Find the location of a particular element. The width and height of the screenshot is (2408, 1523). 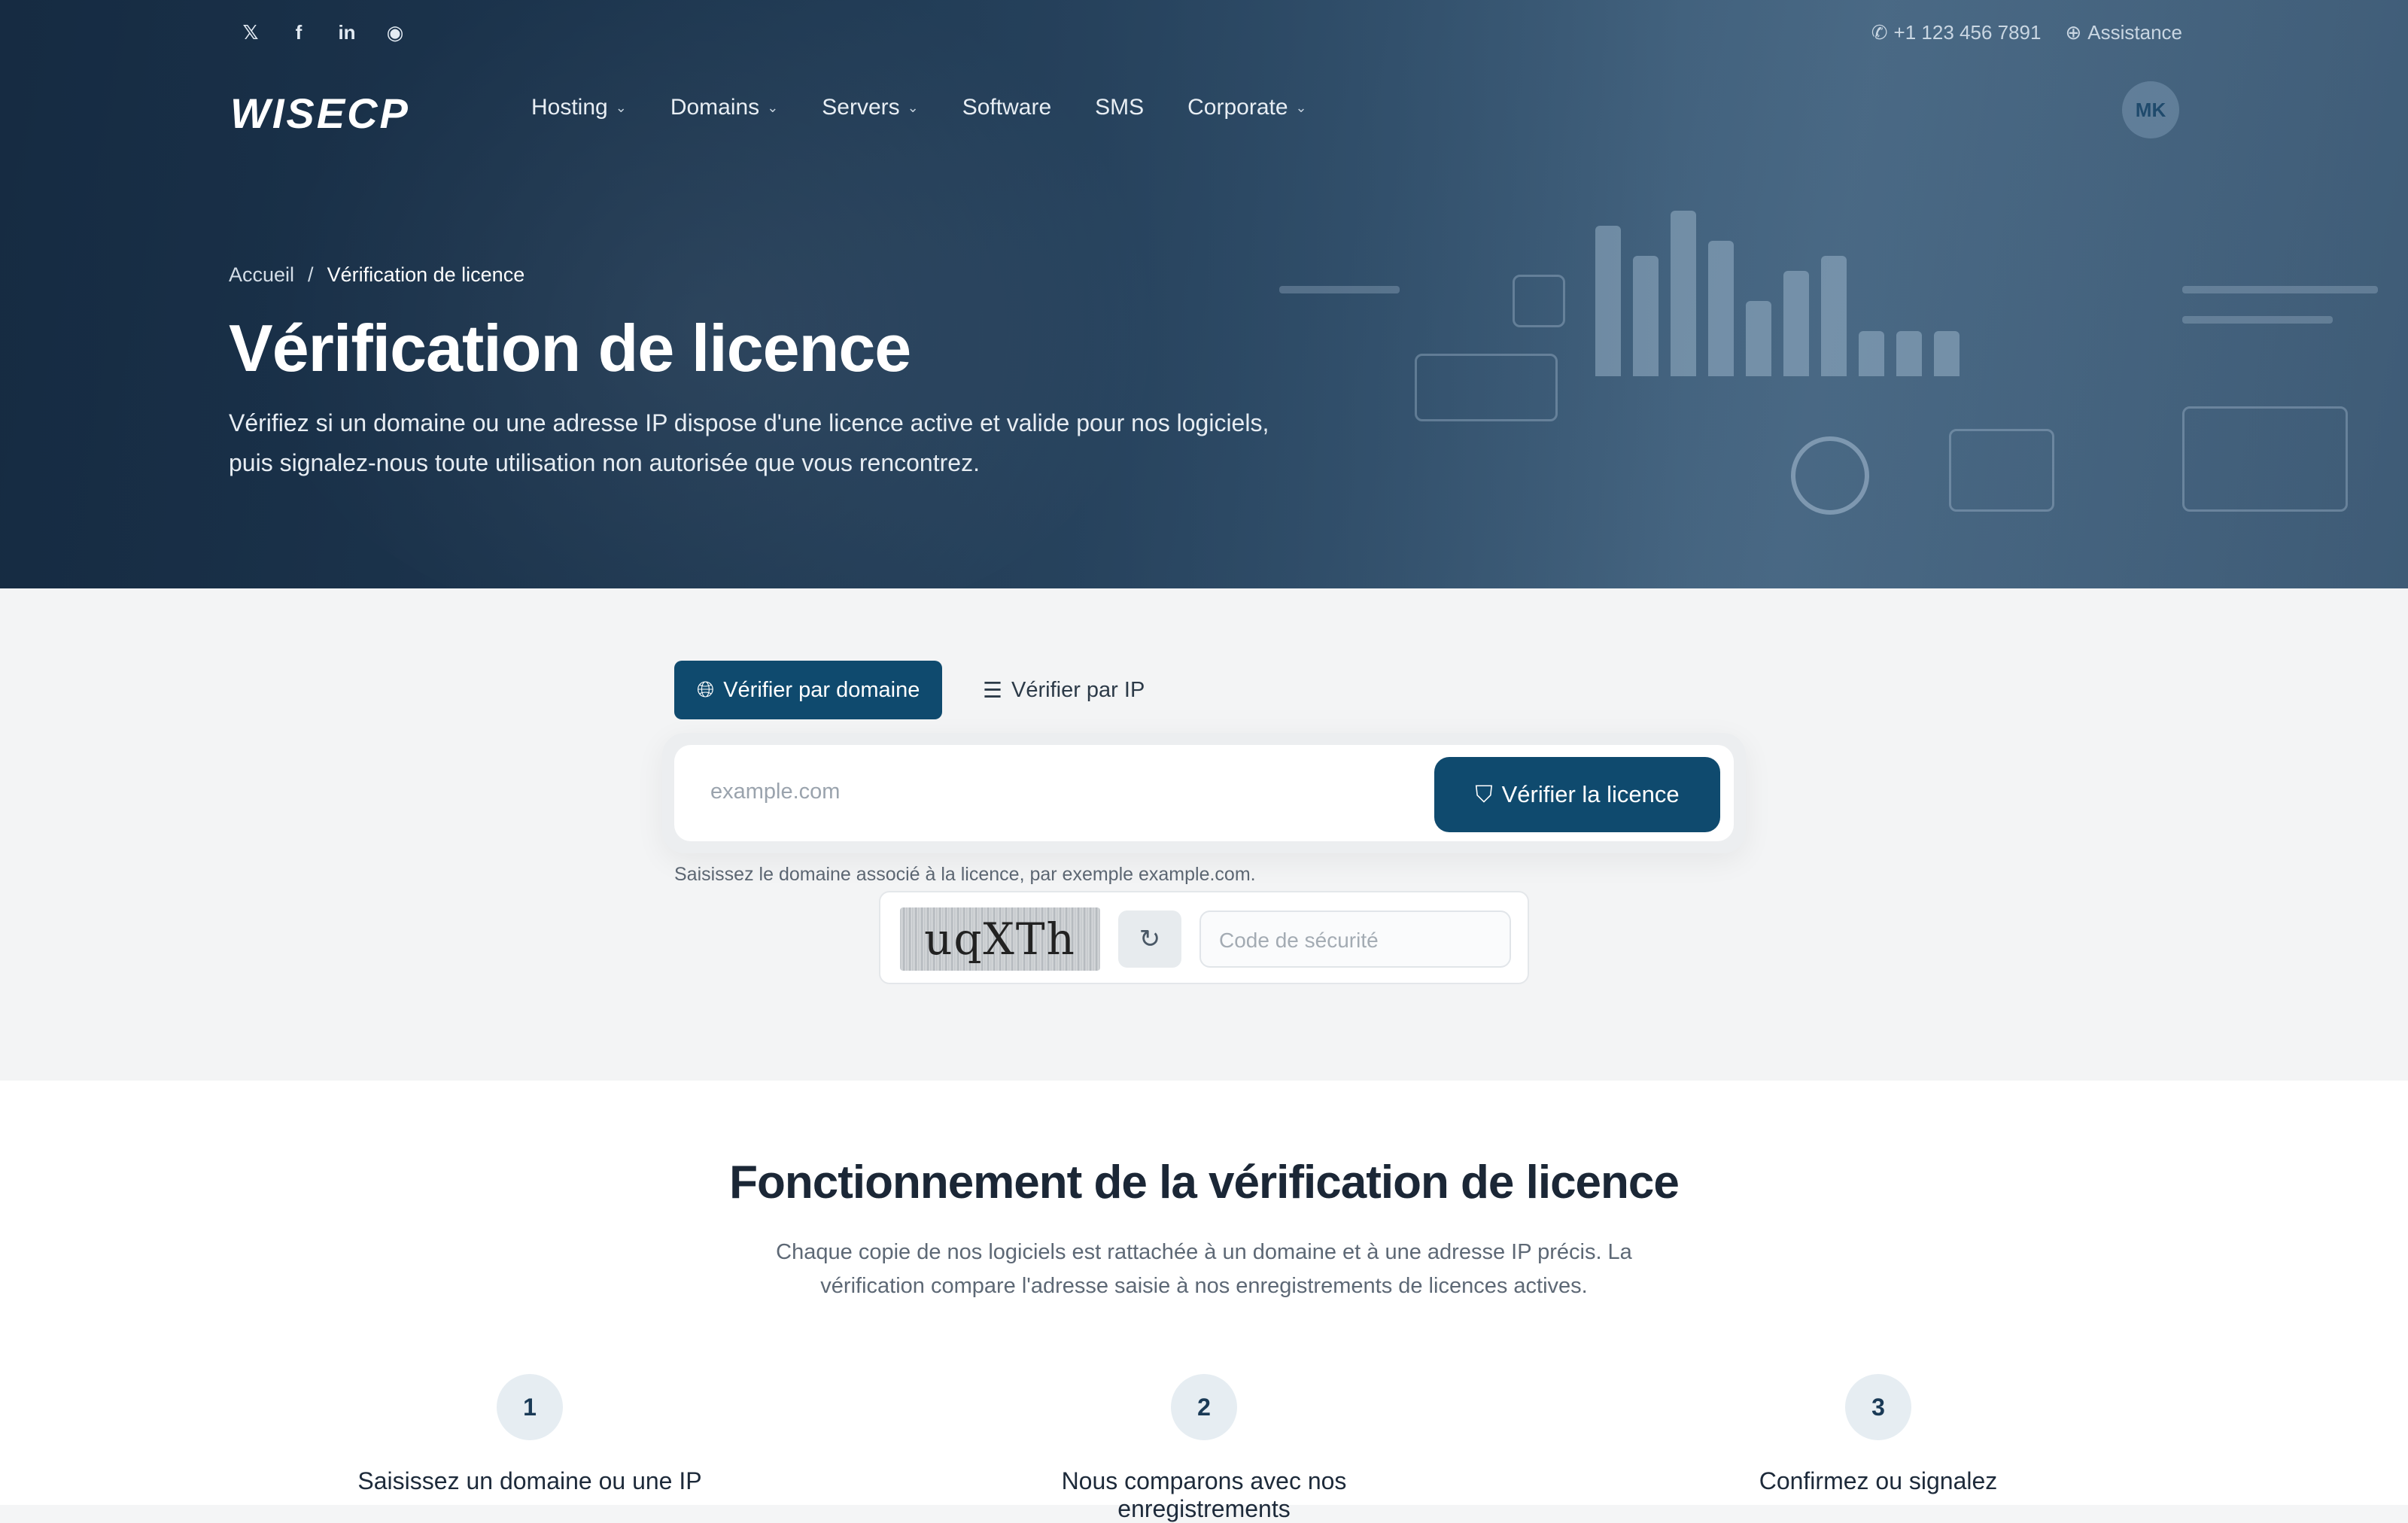

step-title: Nous comparons avec nos enregistrements is located at coordinates (1204, 1494).